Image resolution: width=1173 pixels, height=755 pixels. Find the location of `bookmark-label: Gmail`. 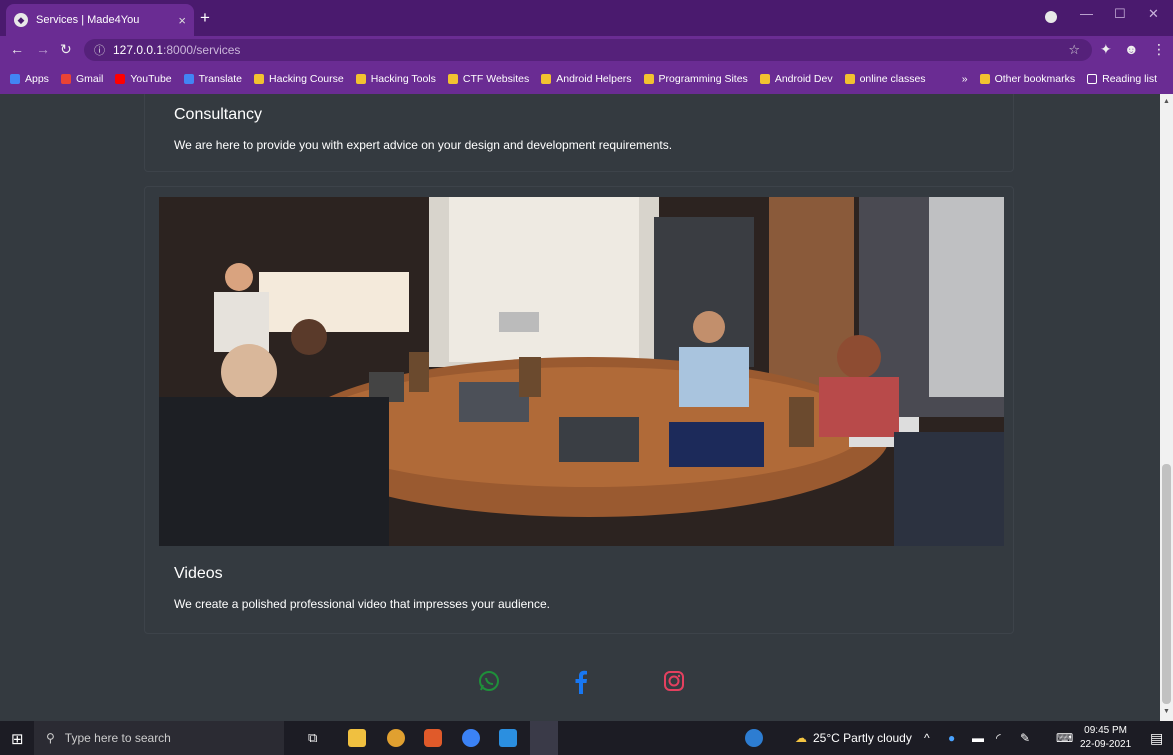

bookmark-label: Gmail is located at coordinates (89, 79).